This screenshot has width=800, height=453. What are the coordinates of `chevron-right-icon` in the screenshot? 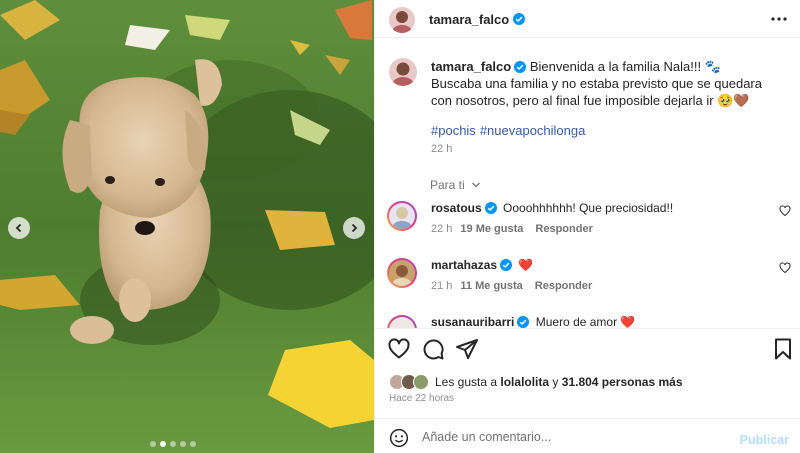 It's located at (354, 228).